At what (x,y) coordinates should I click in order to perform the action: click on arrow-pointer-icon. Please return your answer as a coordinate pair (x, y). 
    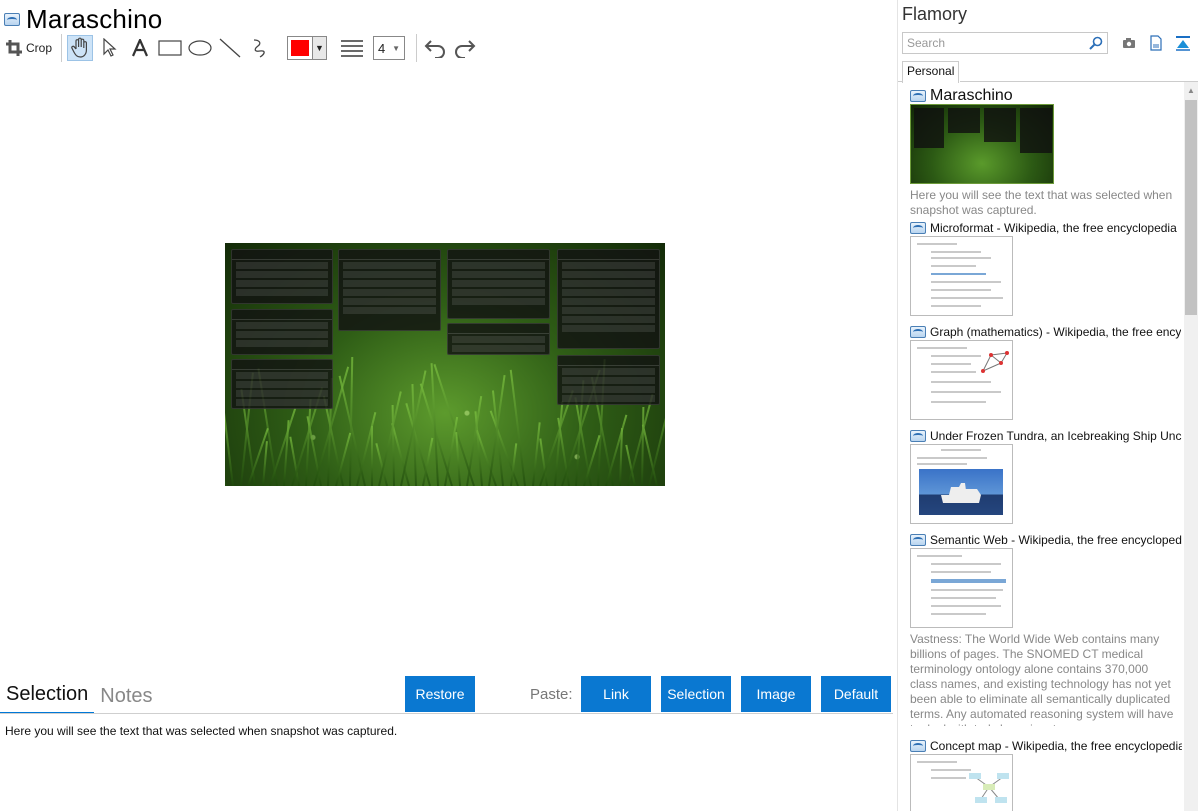
    Looking at the image, I should click on (110, 47).